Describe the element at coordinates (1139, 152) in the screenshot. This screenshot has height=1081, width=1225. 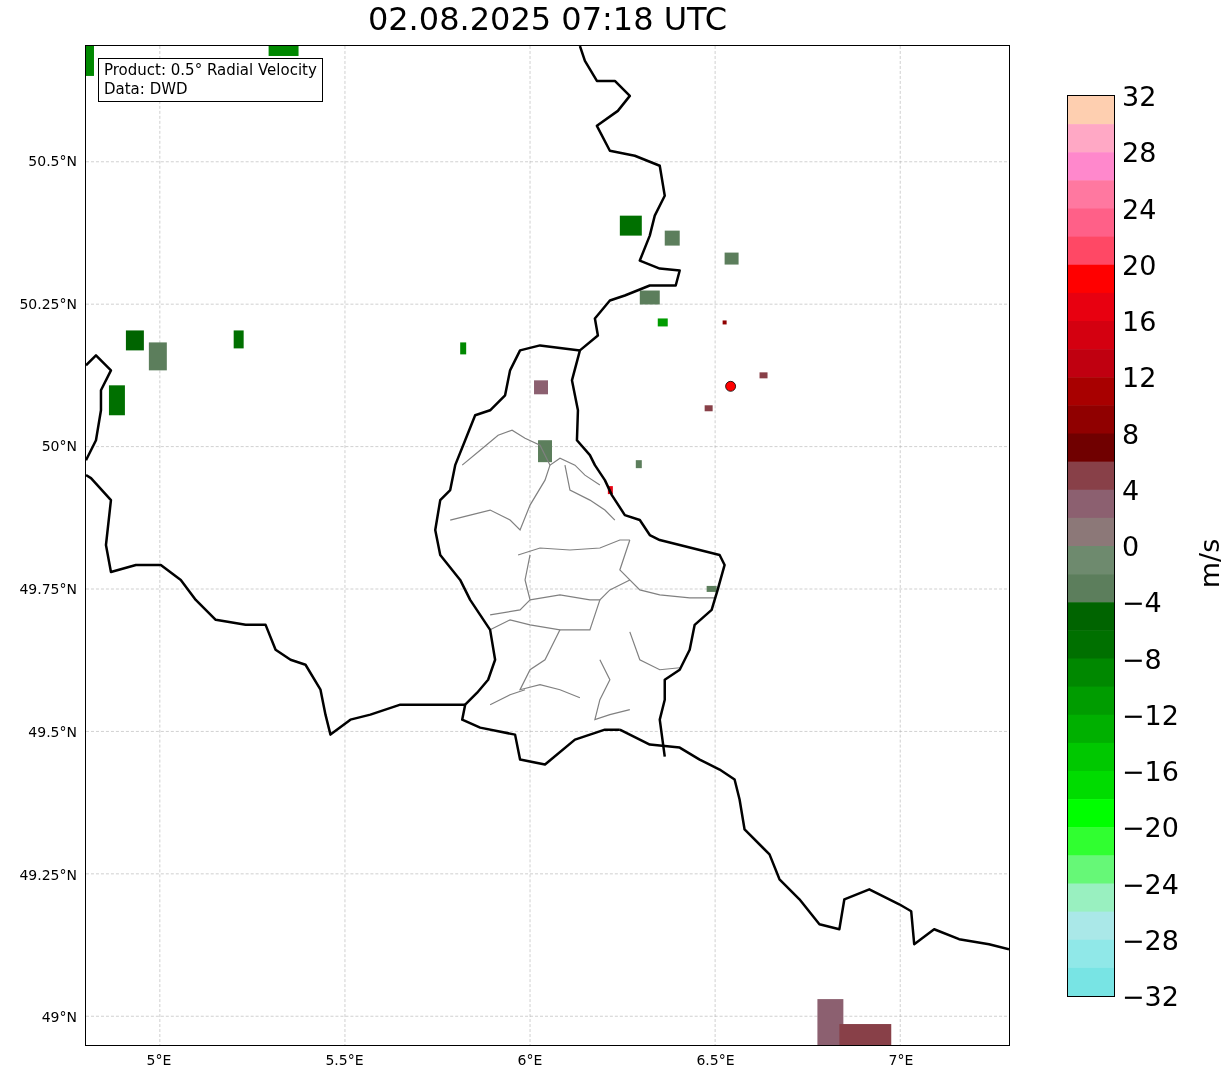
I see `colorbar-tick-label: 28` at that location.